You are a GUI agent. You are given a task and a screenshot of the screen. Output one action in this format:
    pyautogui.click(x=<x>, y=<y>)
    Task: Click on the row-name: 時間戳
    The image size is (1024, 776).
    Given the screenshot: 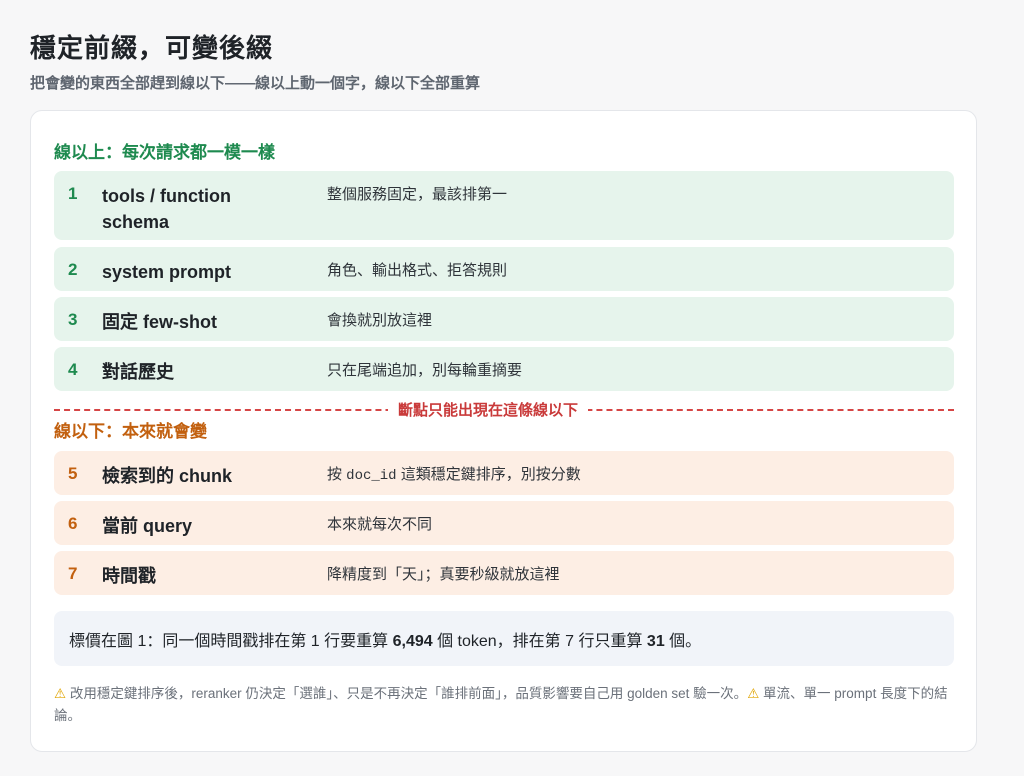 What is the action you would take?
    pyautogui.click(x=129, y=576)
    